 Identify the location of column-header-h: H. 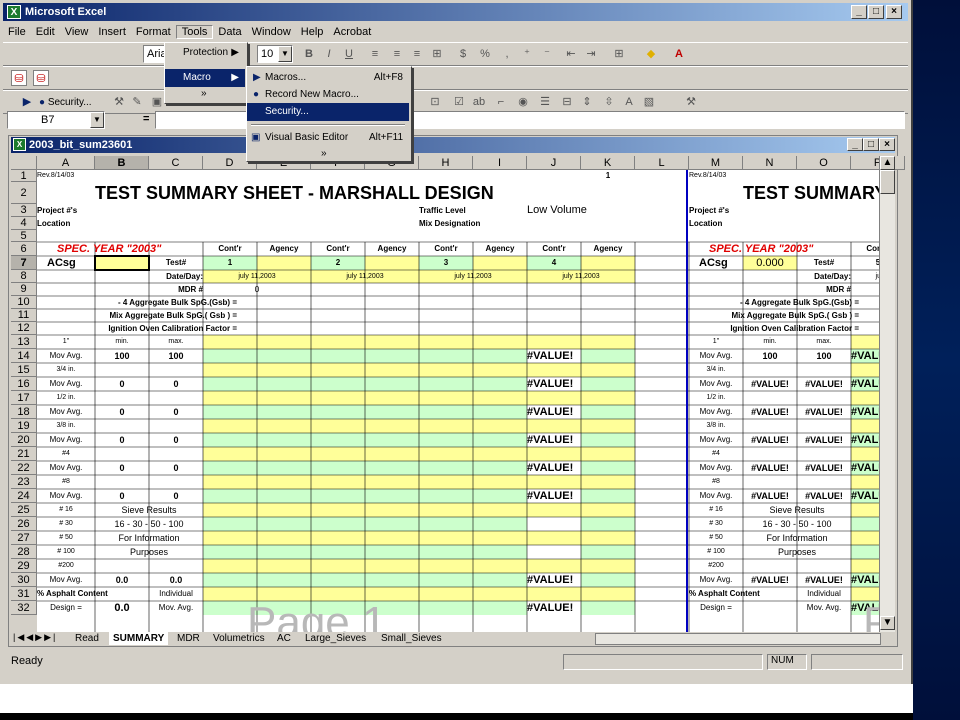
(446, 163).